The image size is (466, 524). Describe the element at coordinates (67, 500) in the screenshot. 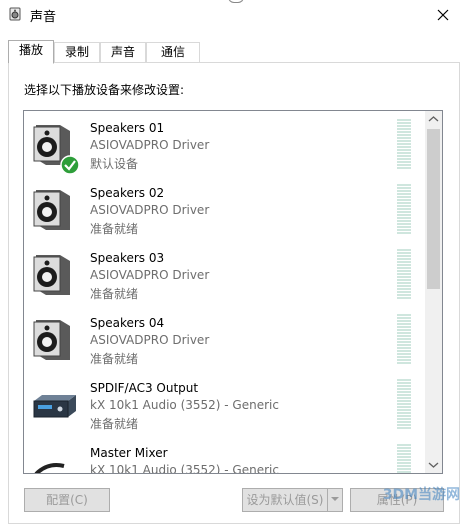

I see `configure-button: 配置(C)` at that location.